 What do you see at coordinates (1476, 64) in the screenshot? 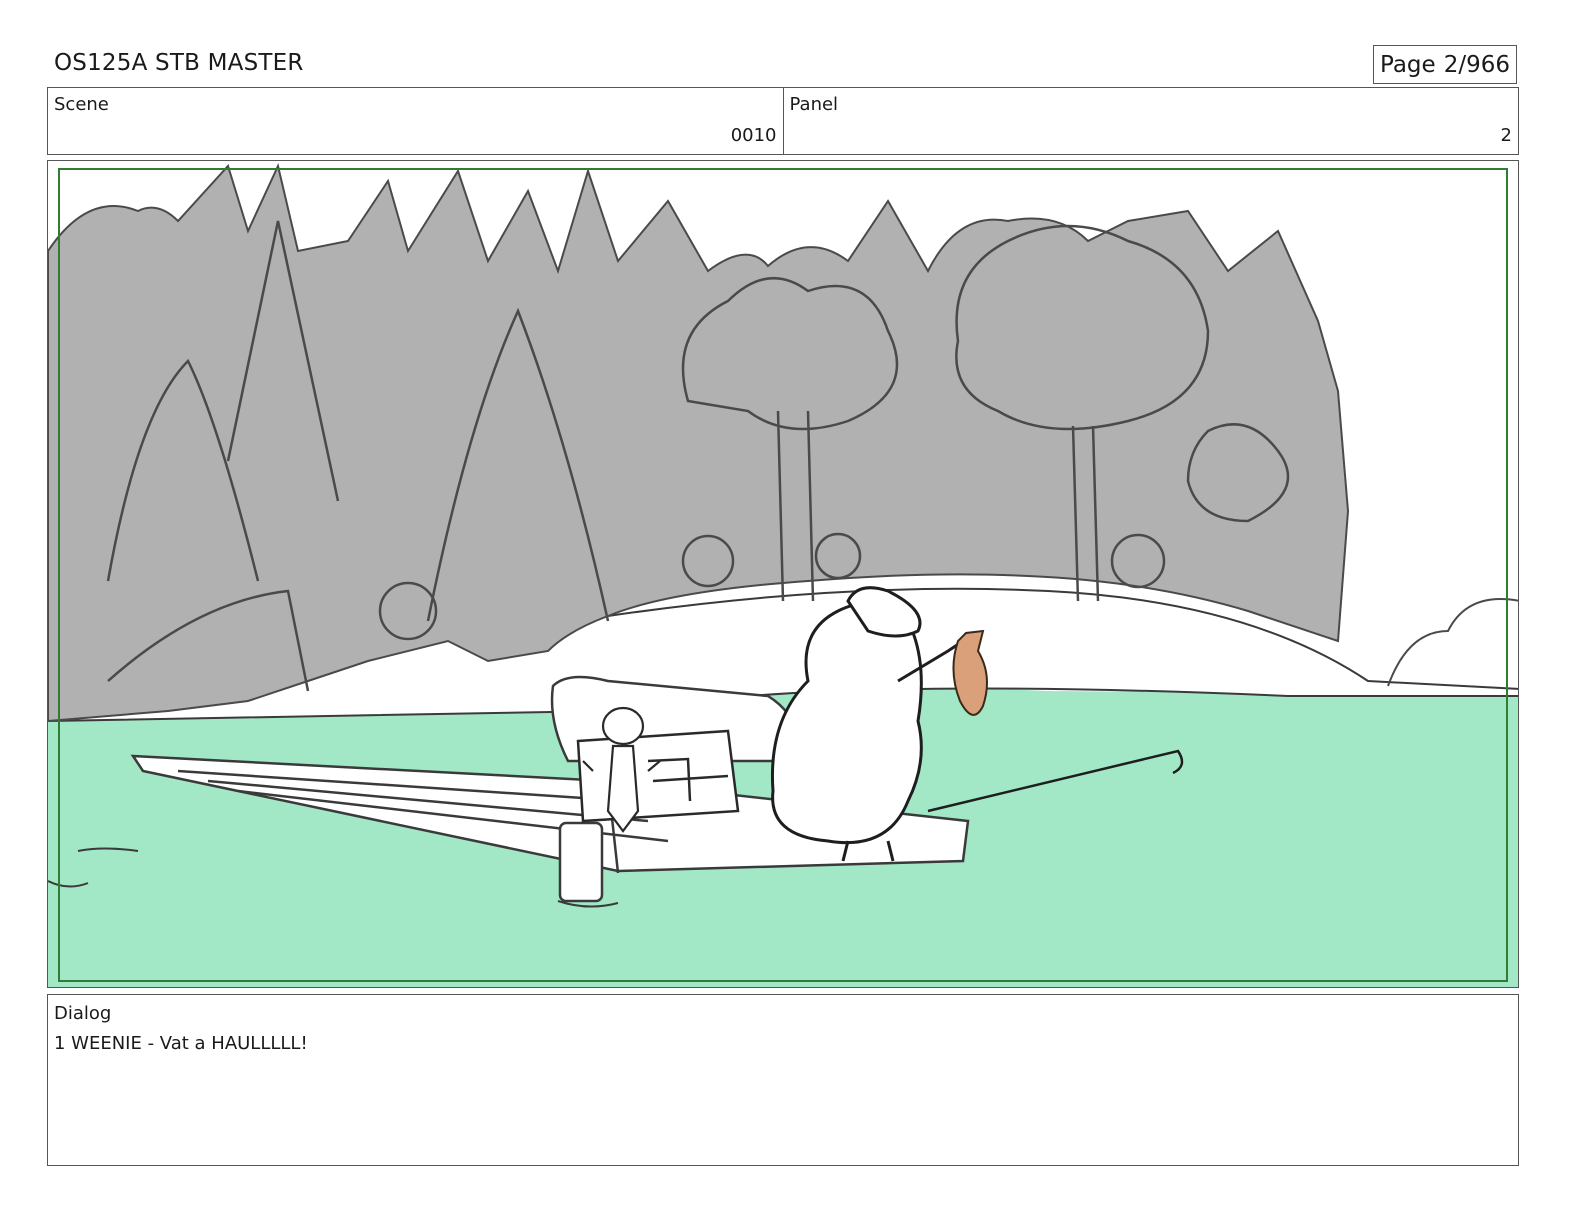
I see `page-number: 2/966` at bounding box center [1476, 64].